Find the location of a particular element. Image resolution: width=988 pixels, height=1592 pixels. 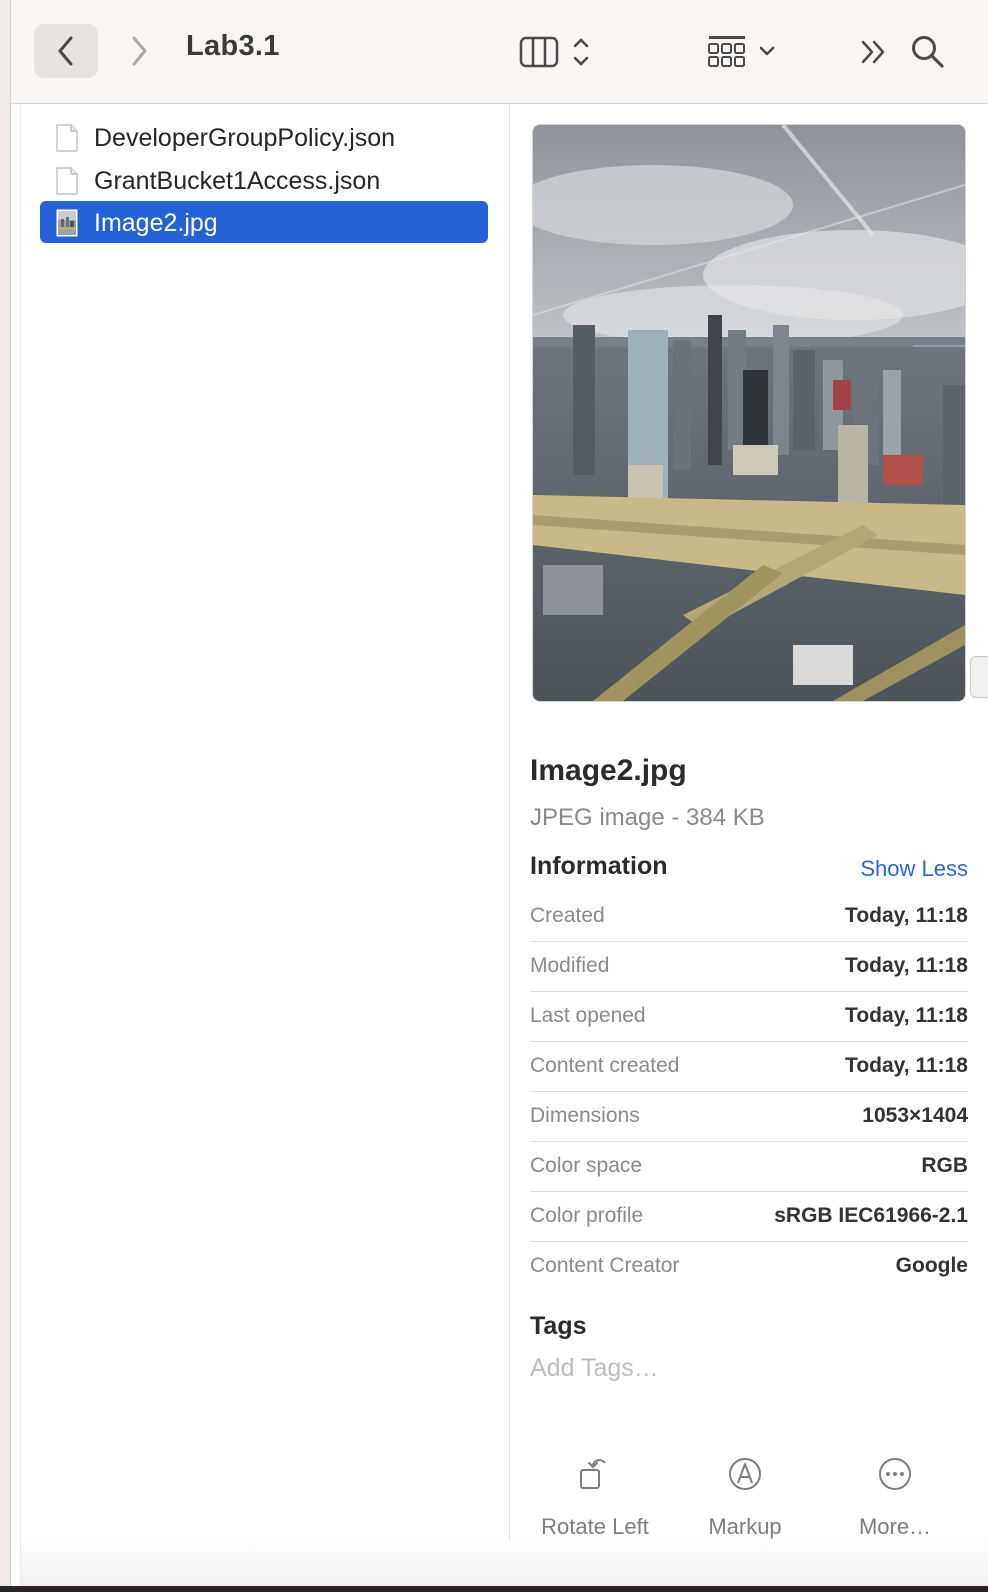

file-name: GrantBucket1Access.json is located at coordinates (237, 181).